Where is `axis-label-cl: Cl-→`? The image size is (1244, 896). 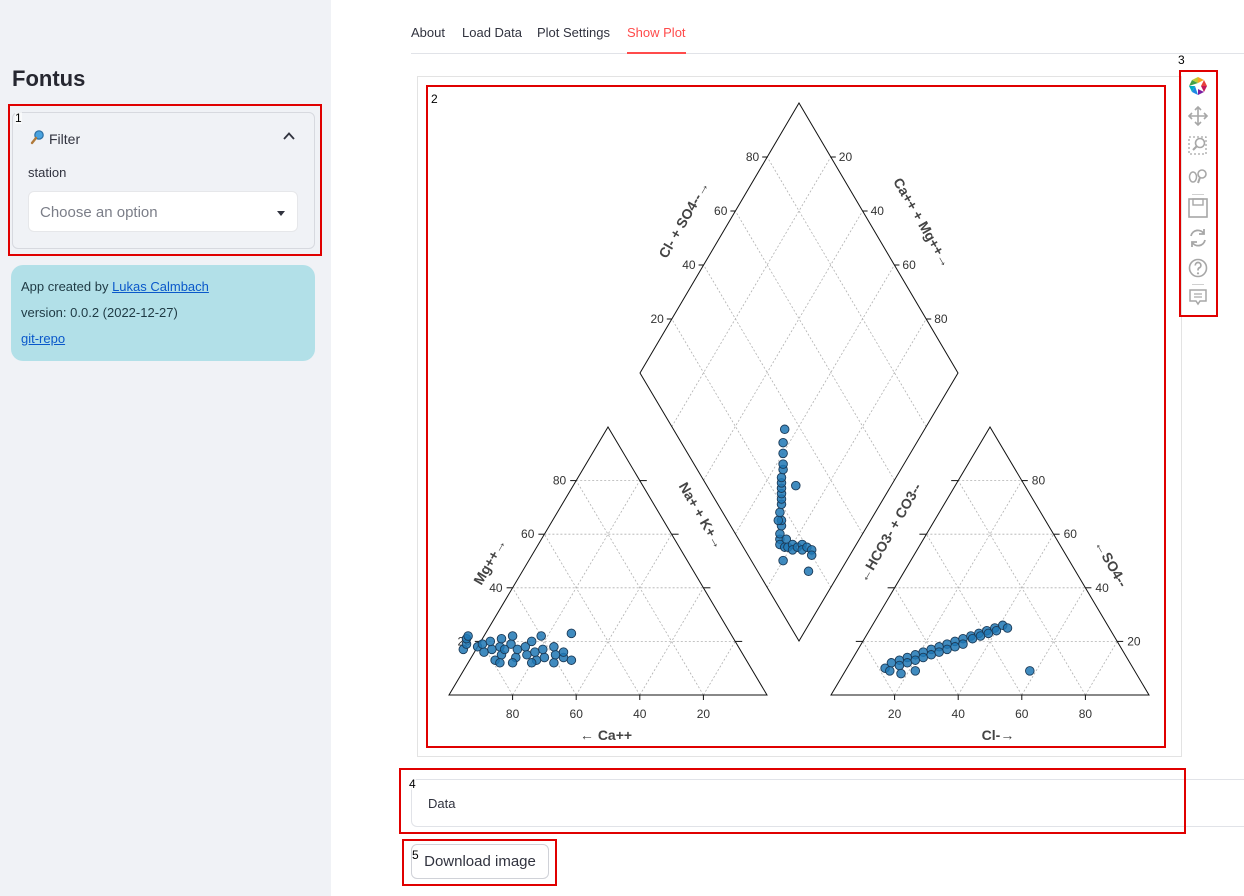
axis-label-cl: Cl-→ is located at coordinates (998, 735).